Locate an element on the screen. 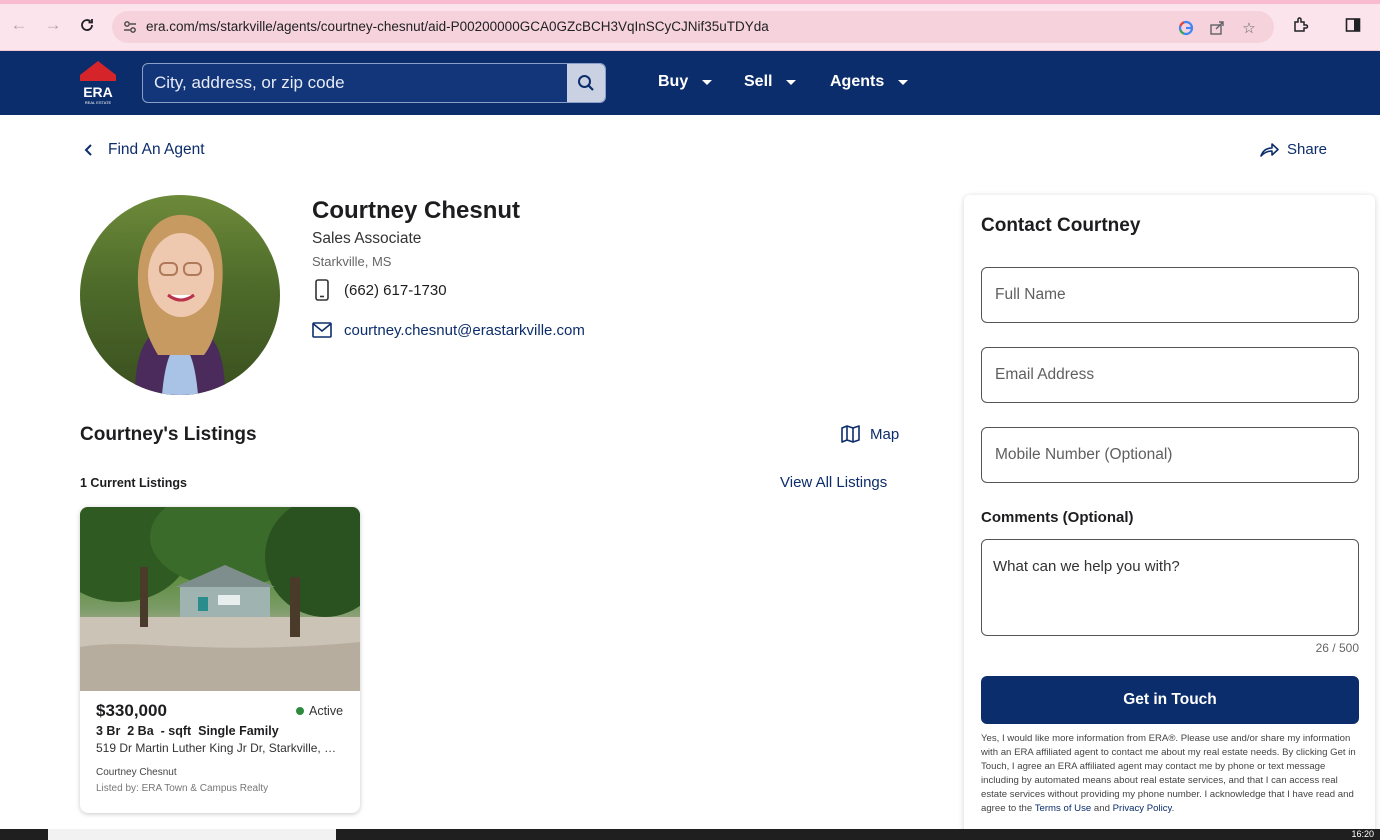 Image resolution: width=1380 pixels, height=840 pixels. listing-specs: 3 Br 2 Ba - sqft Single Family is located at coordinates (187, 731).